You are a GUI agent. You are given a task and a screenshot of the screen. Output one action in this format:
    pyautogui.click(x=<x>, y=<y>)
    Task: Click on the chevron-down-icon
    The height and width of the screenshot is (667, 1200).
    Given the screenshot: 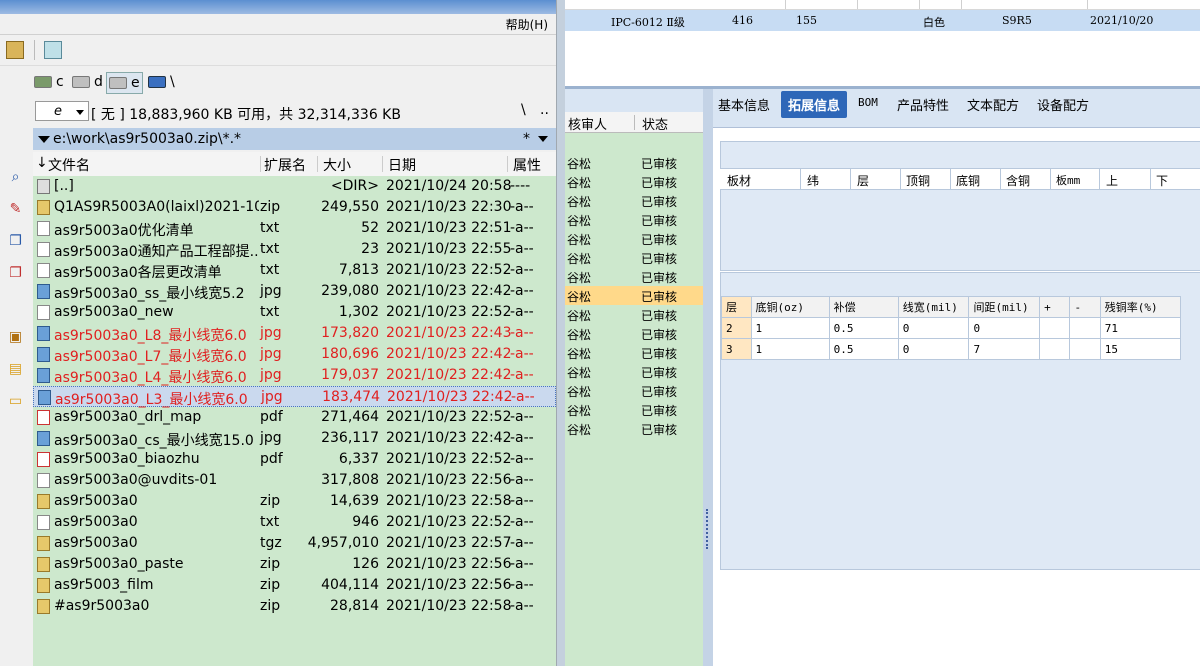 What is the action you would take?
    pyautogui.click(x=543, y=139)
    